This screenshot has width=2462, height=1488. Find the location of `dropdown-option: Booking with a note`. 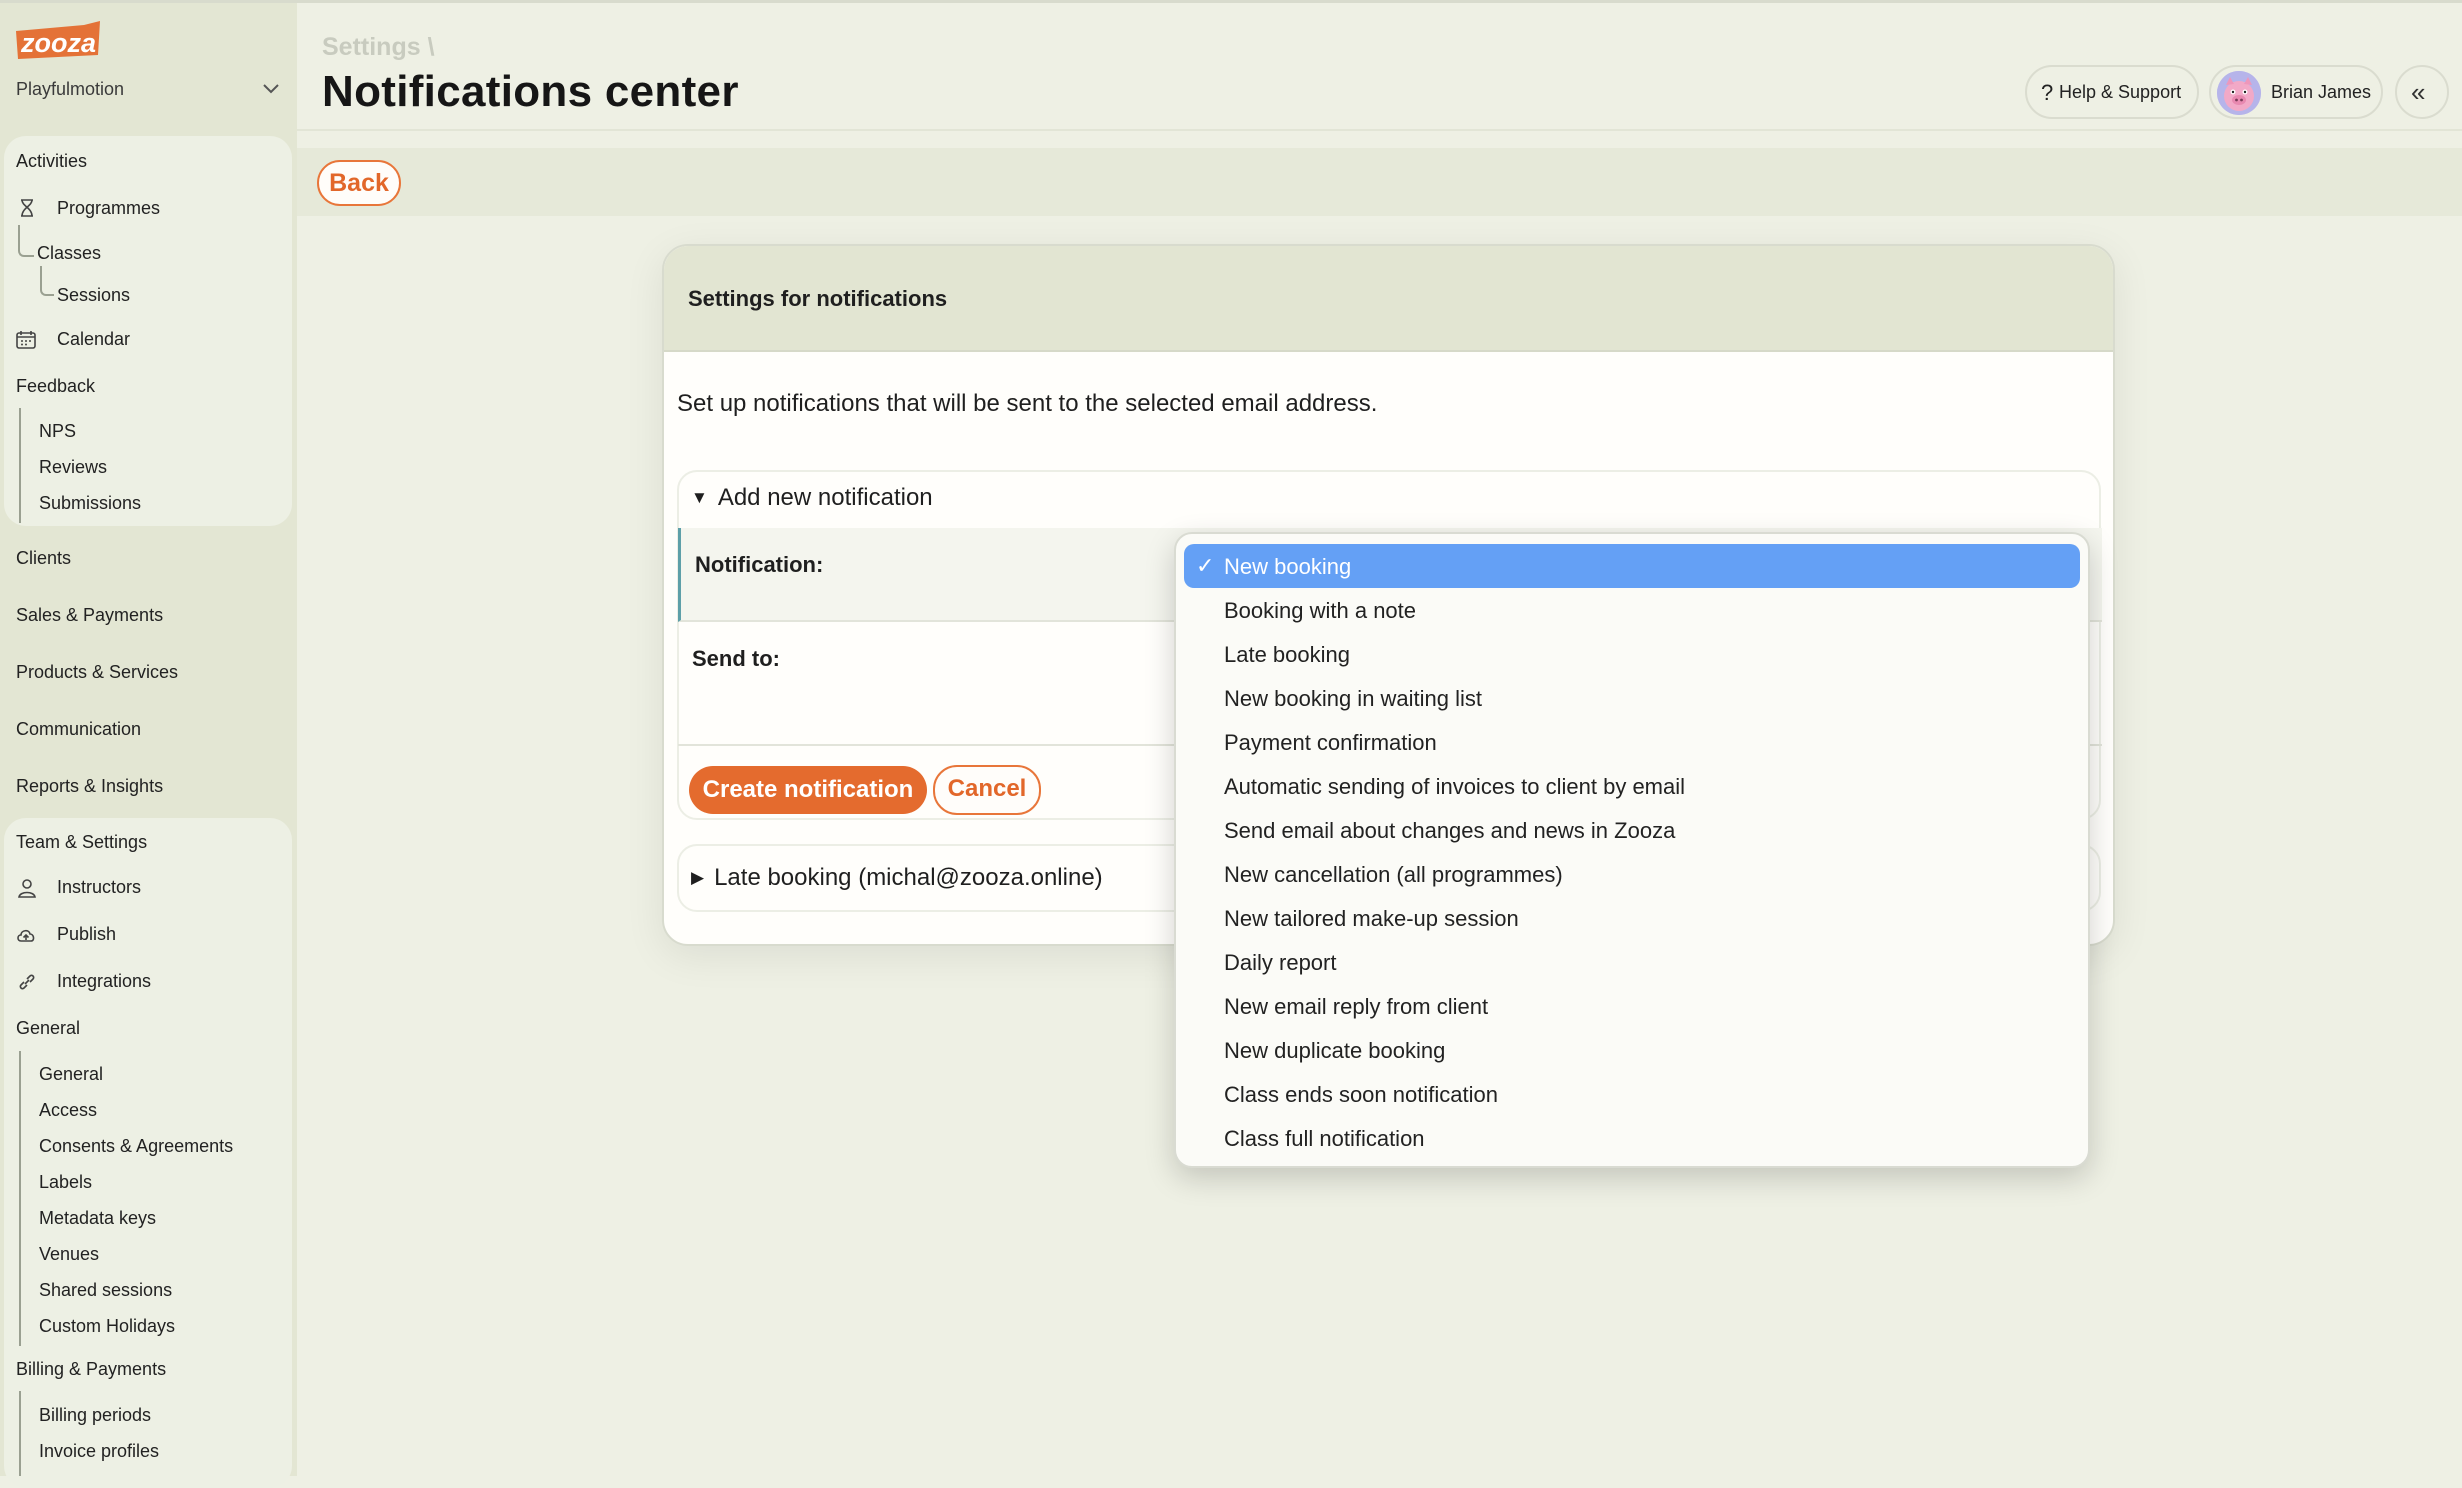

dropdown-option: Booking with a note is located at coordinates (1632, 610).